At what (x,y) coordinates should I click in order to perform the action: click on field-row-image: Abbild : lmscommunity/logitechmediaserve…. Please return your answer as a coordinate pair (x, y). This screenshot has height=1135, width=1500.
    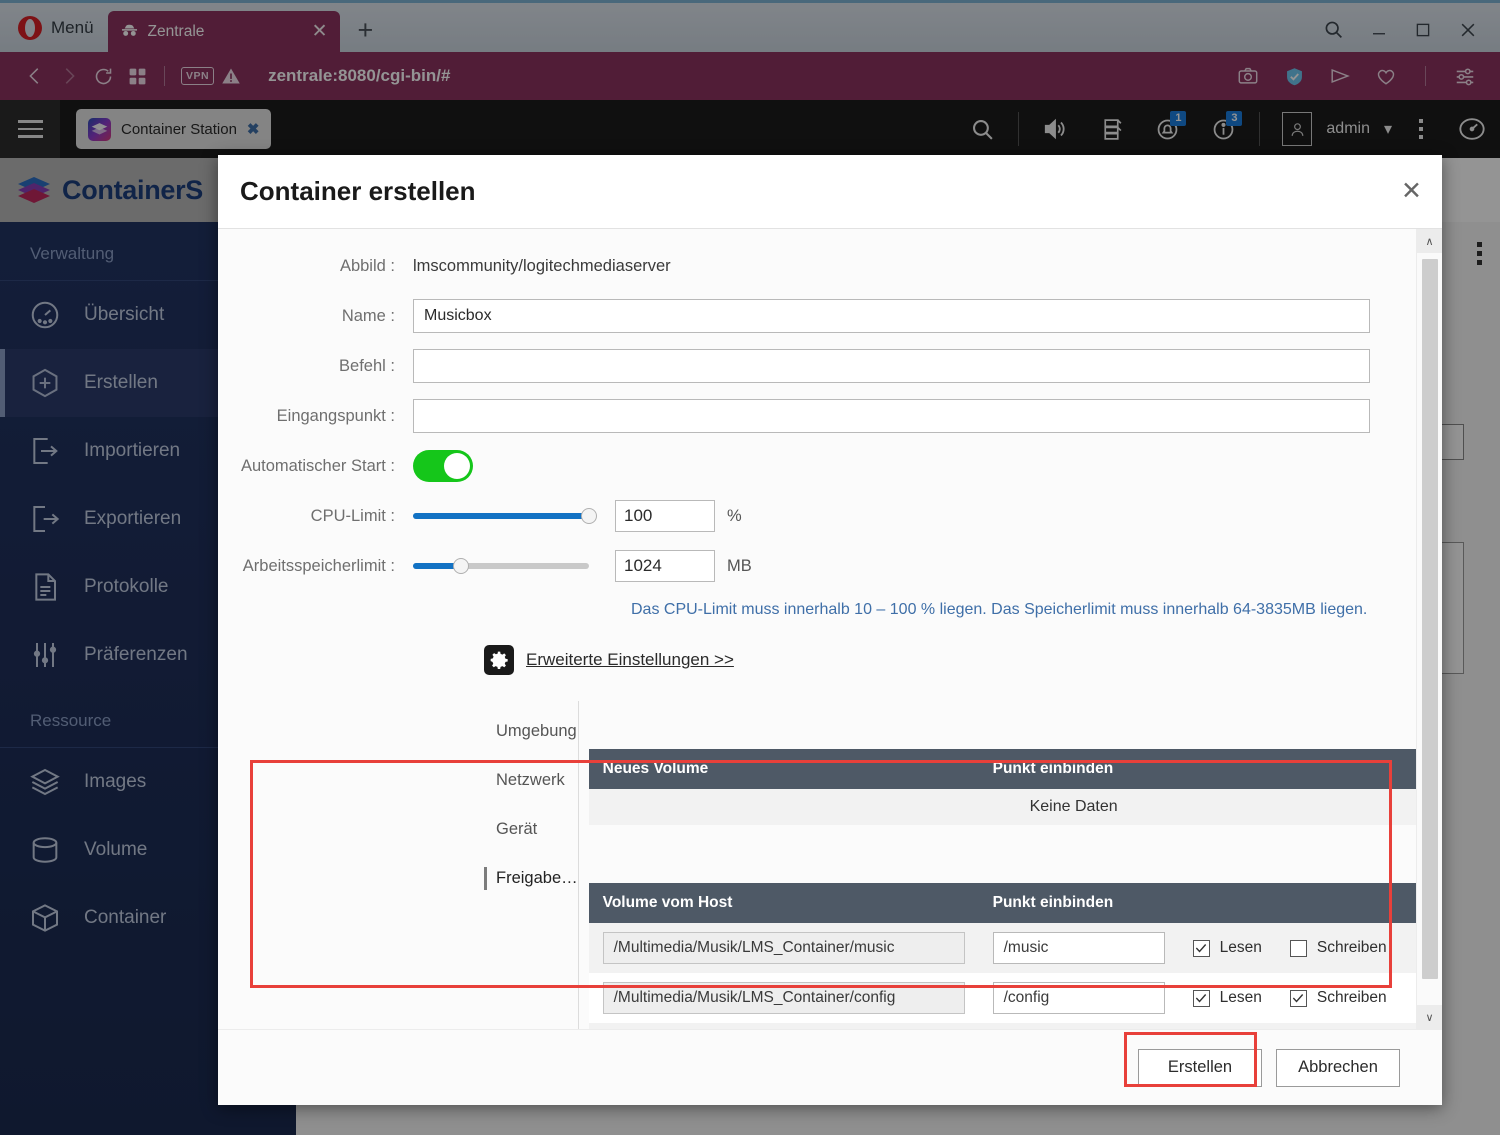
    Looking at the image, I should click on (817, 266).